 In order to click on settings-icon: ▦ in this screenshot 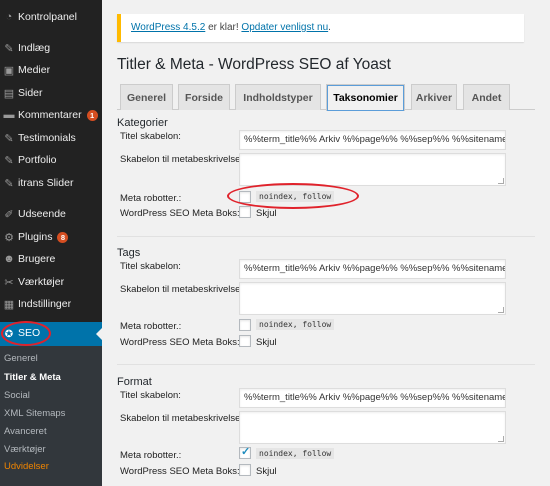, I will do `click(9, 304)`.